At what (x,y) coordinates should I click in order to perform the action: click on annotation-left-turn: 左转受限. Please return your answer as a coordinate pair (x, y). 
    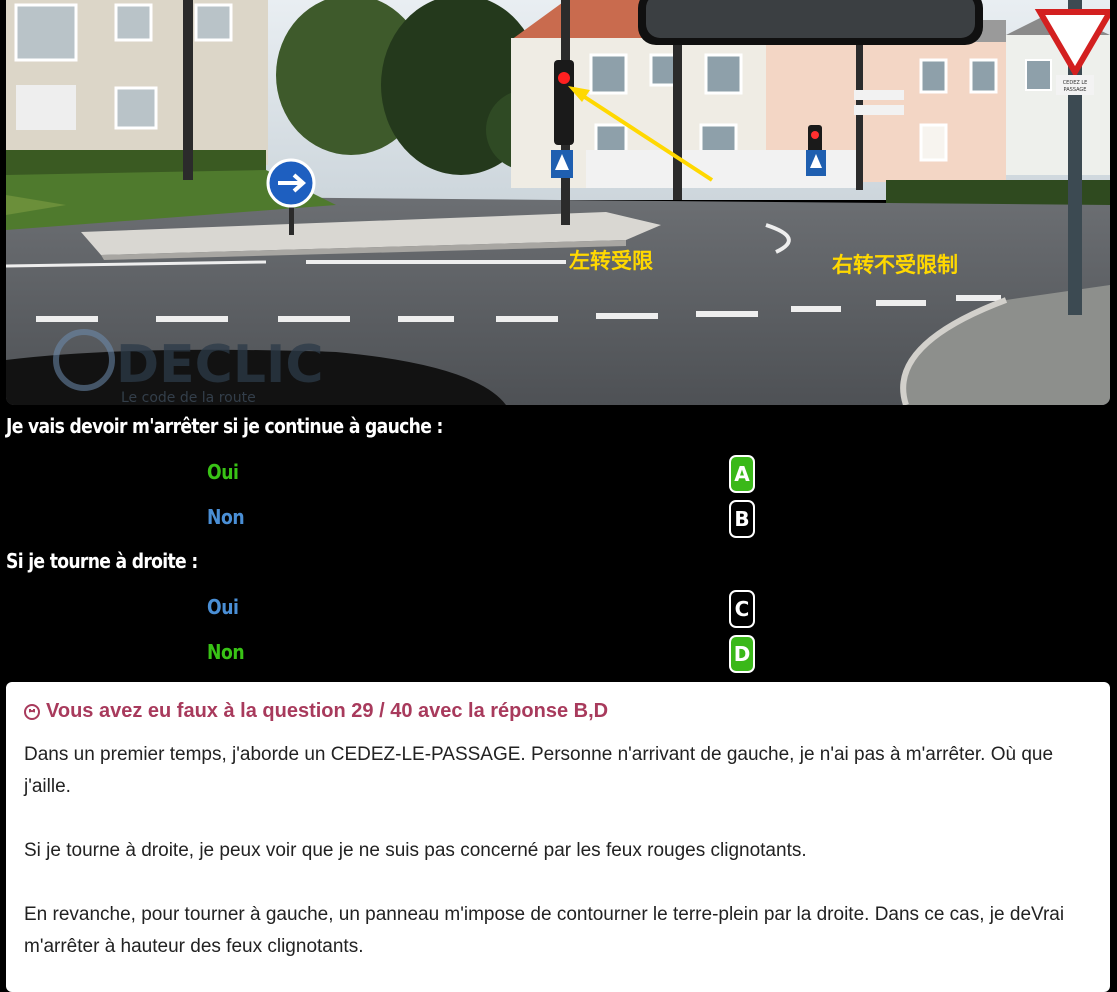
    Looking at the image, I should click on (611, 261).